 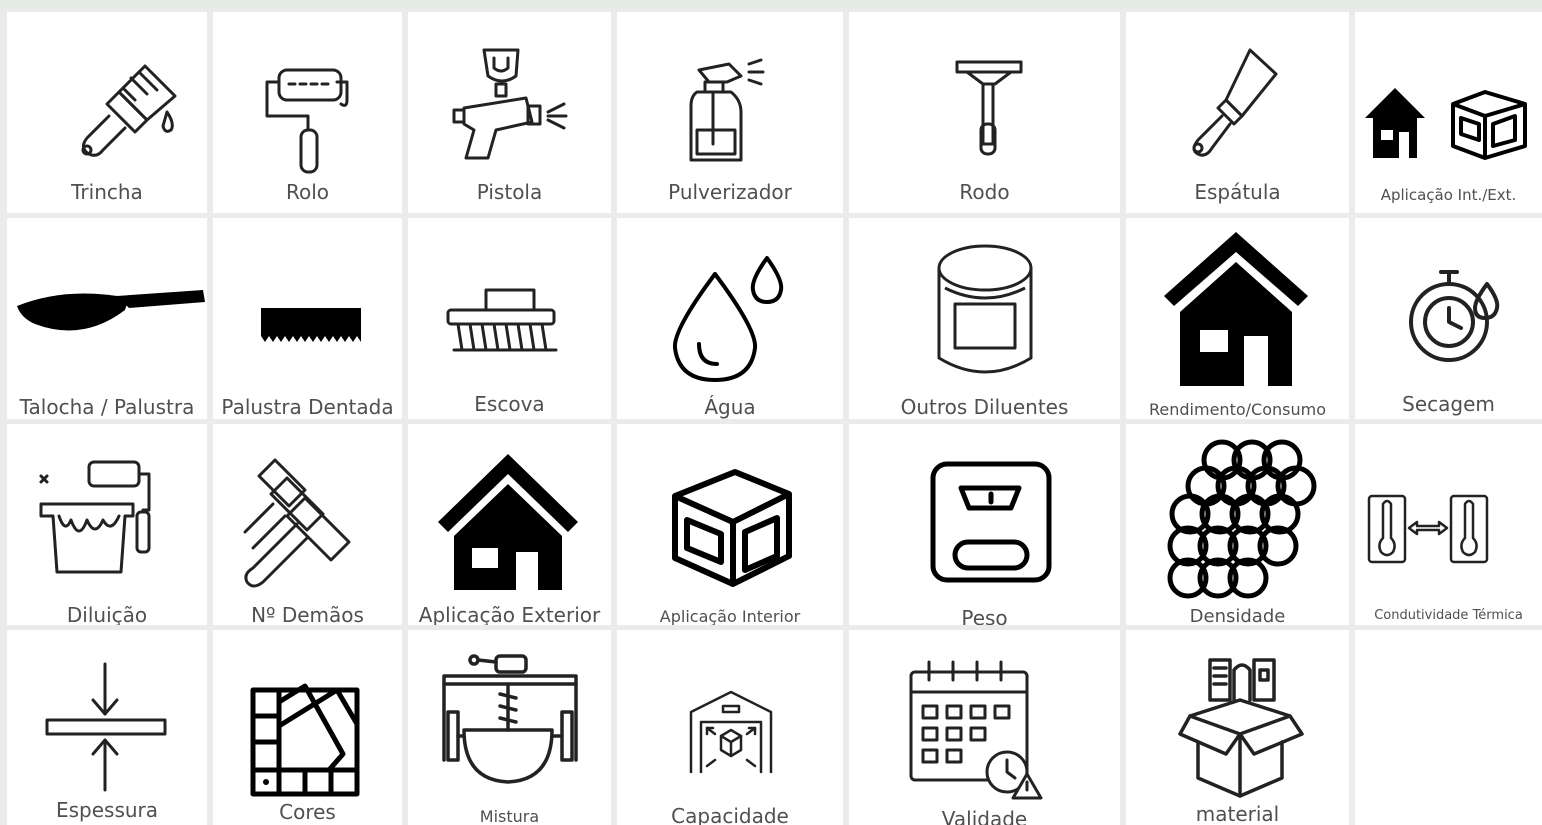 I want to click on house-icon, so click(x=1236, y=309).